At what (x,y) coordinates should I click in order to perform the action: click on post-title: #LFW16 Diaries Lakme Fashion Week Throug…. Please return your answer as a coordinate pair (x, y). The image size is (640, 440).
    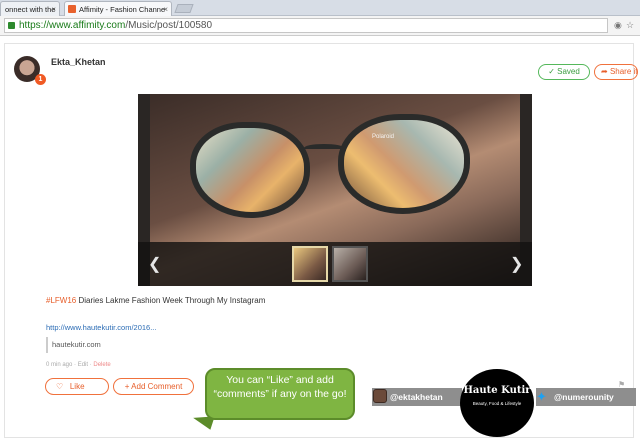
    Looking at the image, I should click on (155, 300).